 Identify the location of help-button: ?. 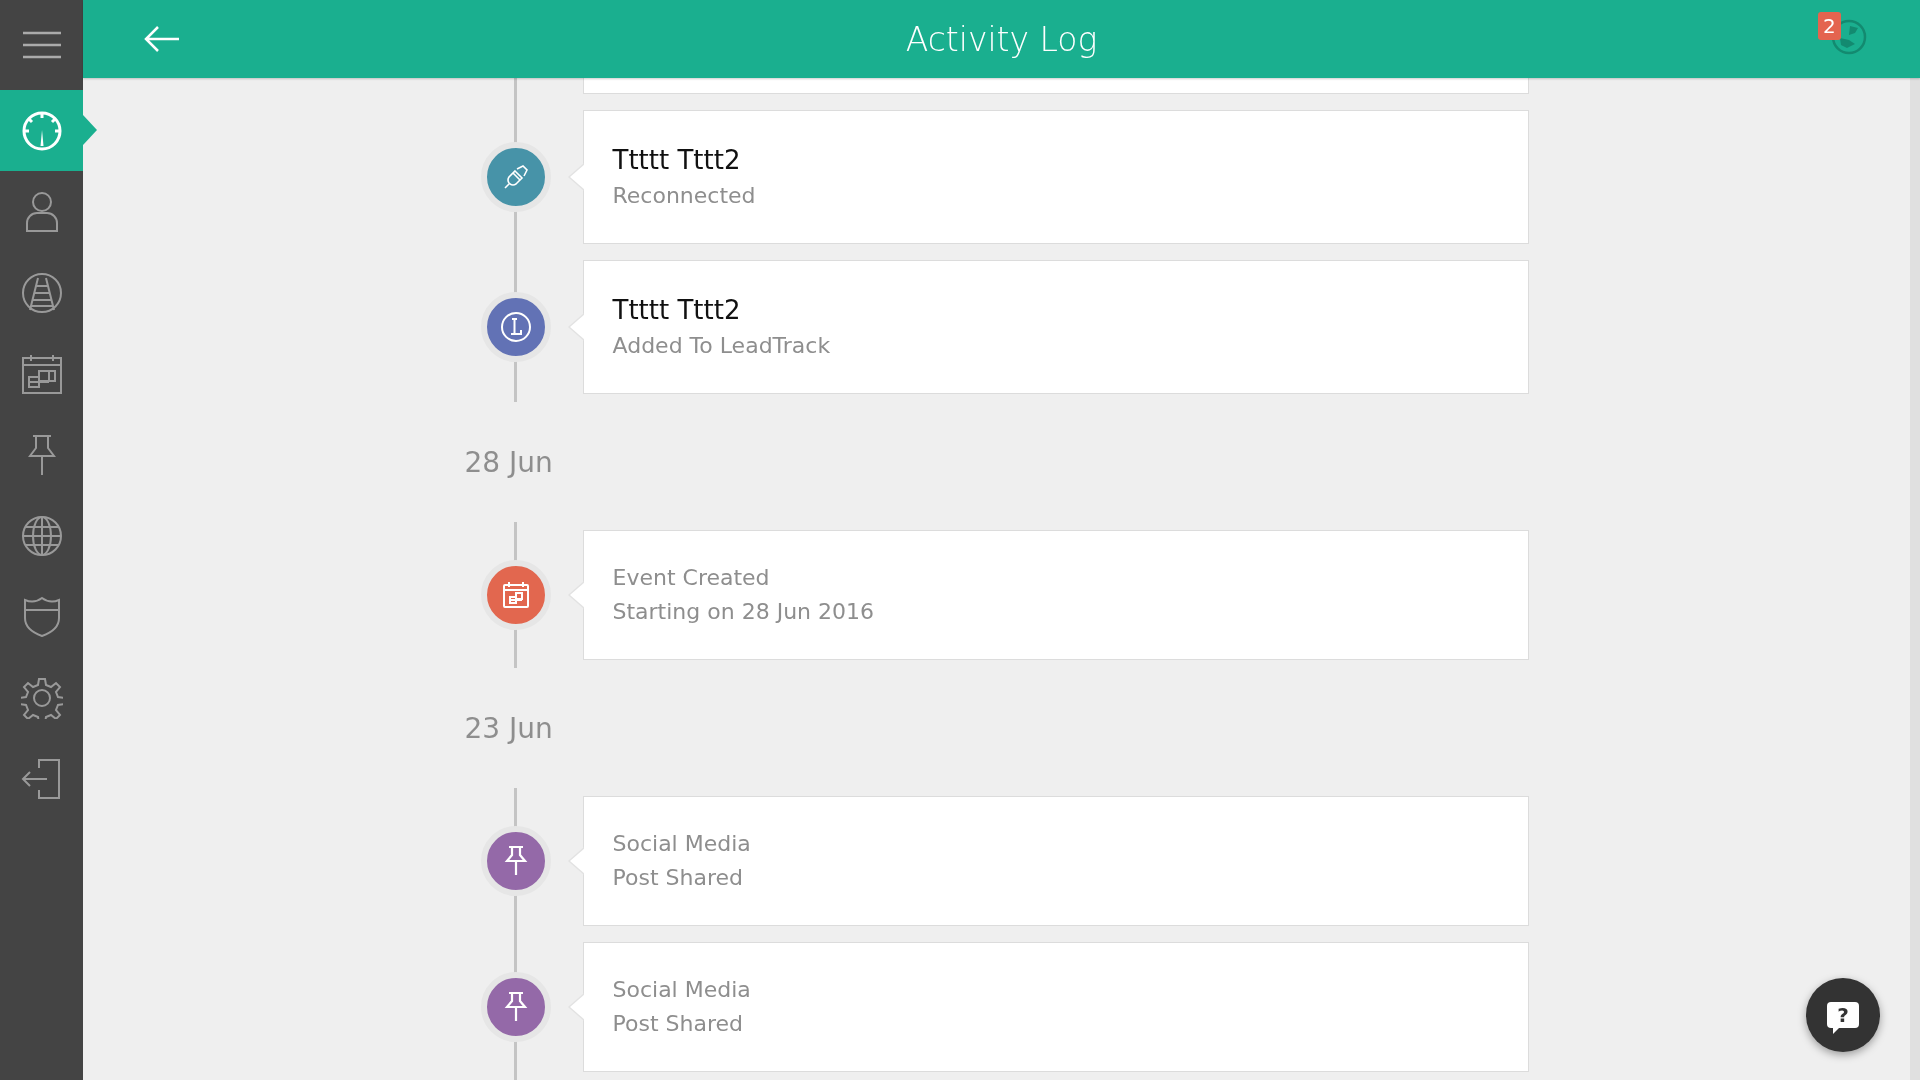
(1843, 1015).